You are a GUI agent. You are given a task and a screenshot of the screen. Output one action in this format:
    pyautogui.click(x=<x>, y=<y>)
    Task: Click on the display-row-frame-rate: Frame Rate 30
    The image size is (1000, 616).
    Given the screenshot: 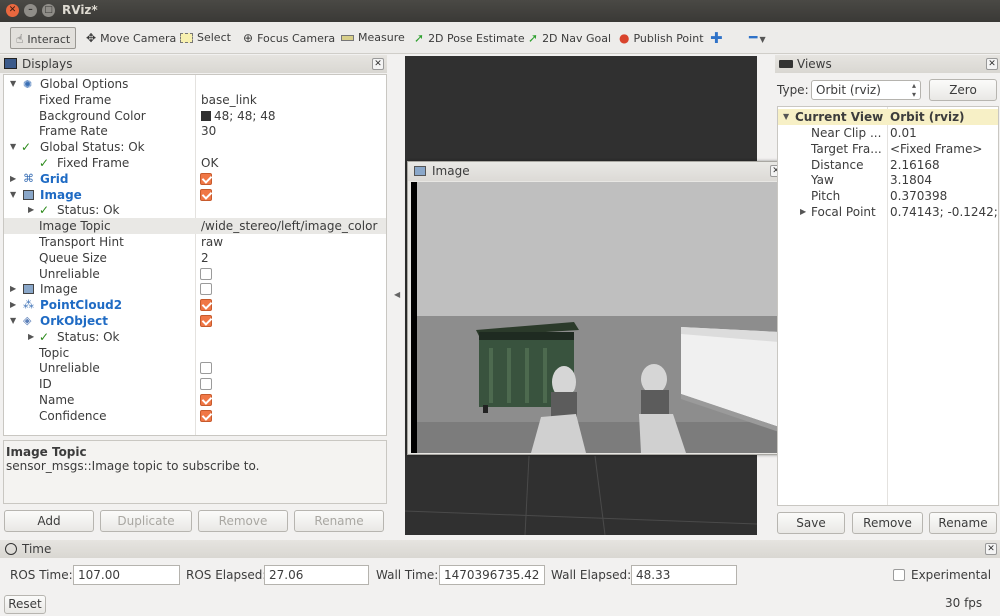 What is the action you would take?
    pyautogui.click(x=195, y=131)
    